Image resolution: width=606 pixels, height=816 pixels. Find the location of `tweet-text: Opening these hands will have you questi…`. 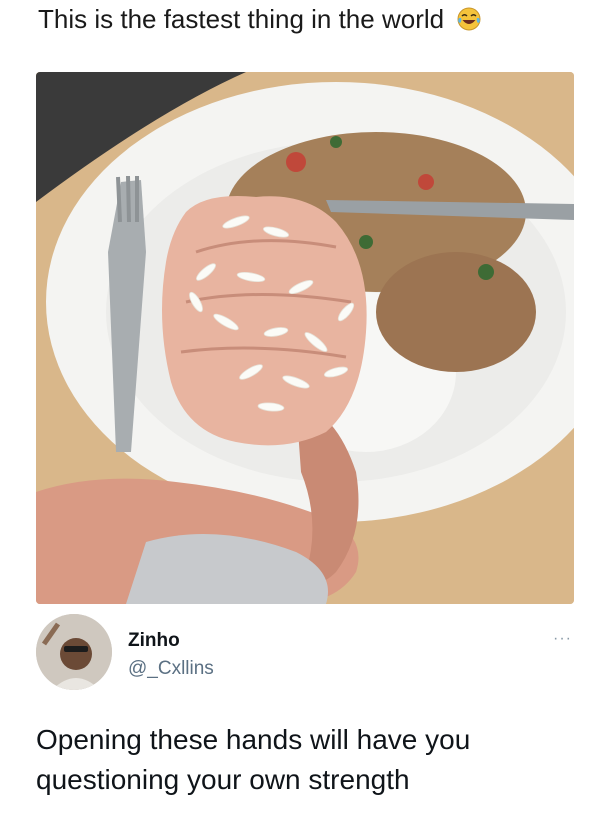

tweet-text: Opening these hands will have you questi… is located at coordinates (253, 759).